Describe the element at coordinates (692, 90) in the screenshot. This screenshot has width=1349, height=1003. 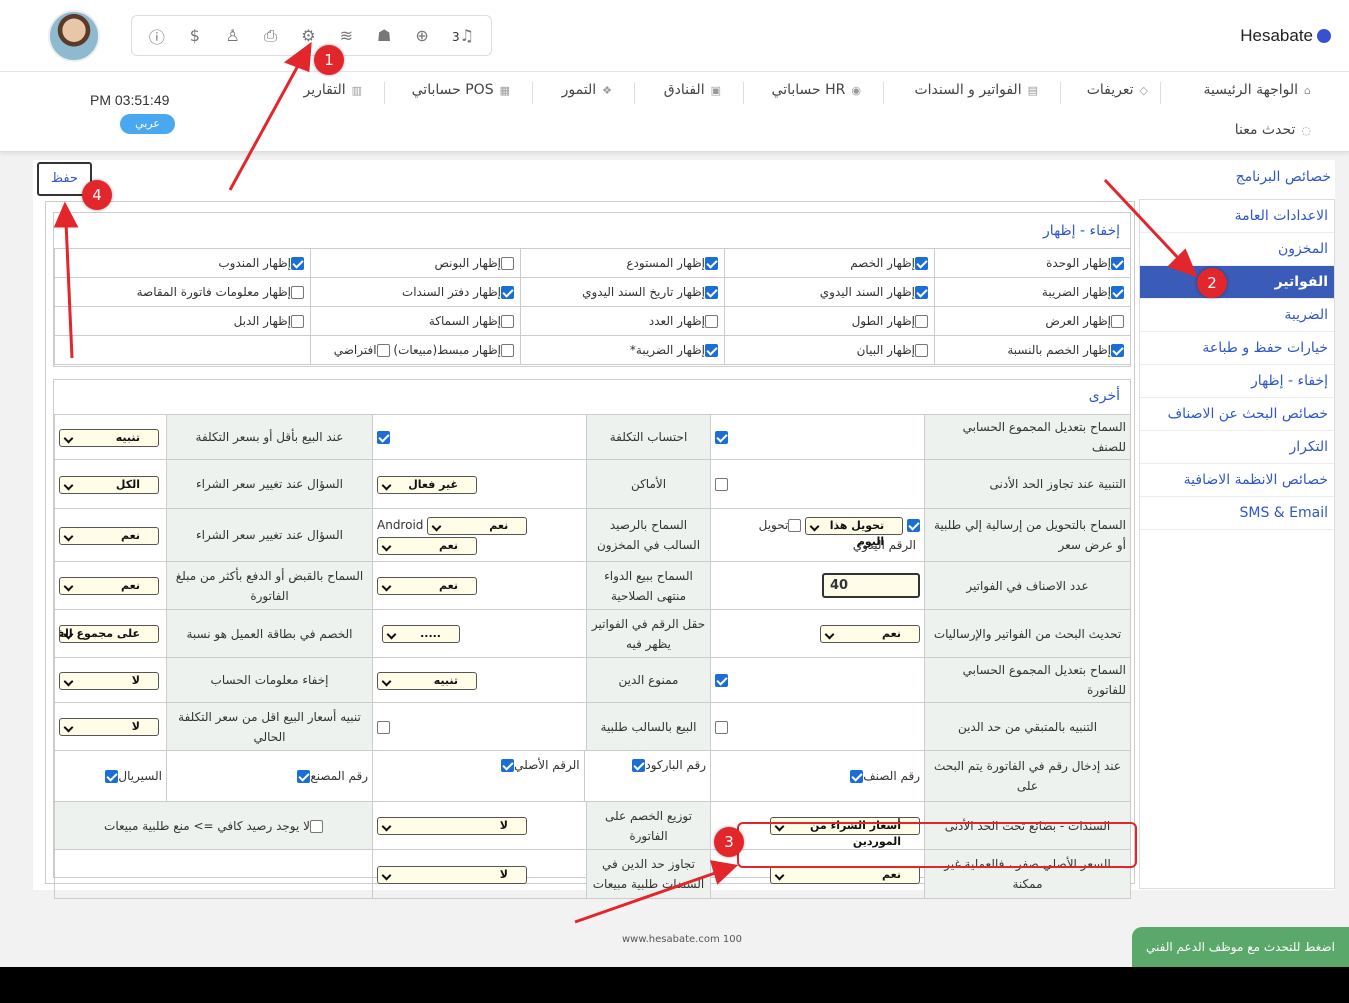
I see `nav-hotels: الفنادق ▣` at that location.